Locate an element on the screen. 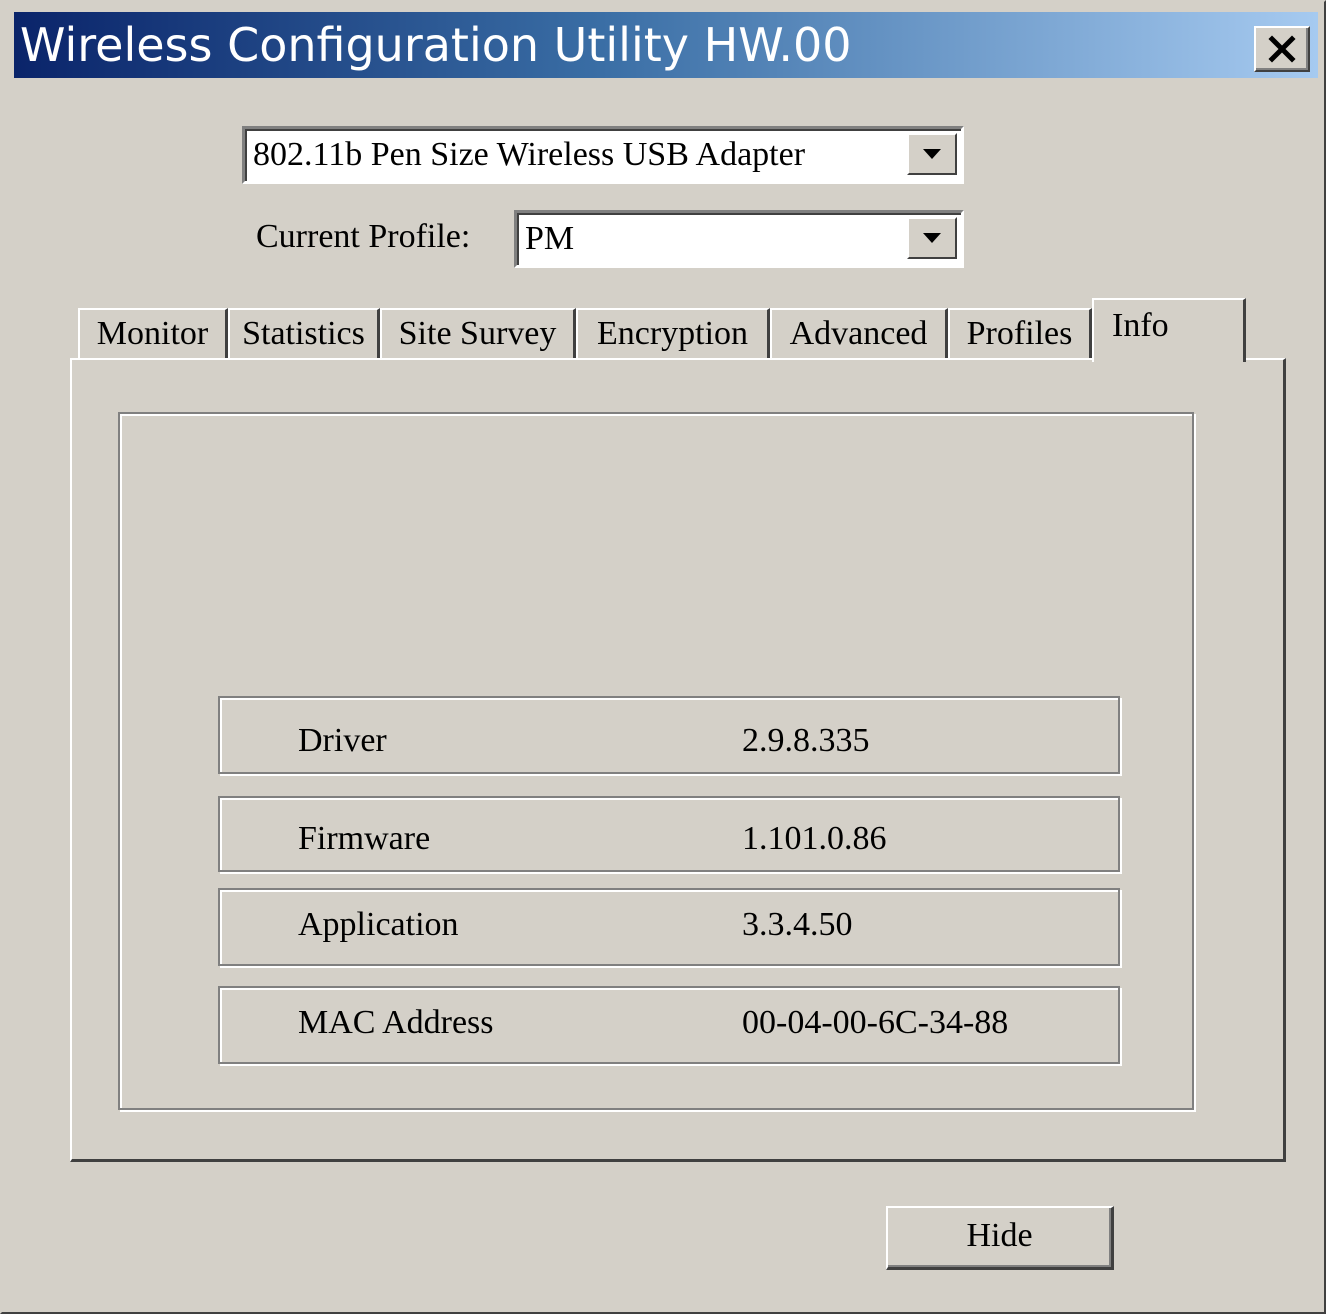 This screenshot has height=1314, width=1326. tab-profiles: Profiles is located at coordinates (1020, 334).